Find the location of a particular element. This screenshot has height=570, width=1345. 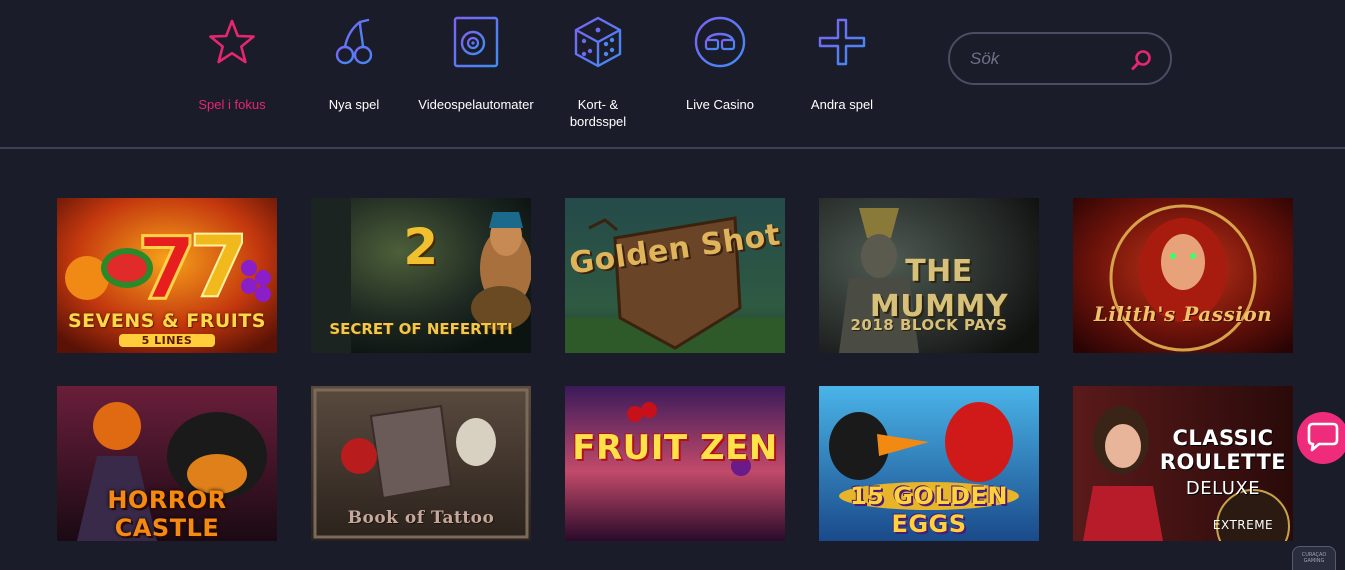

game-title: Book of Tattoo is located at coordinates (421, 518).